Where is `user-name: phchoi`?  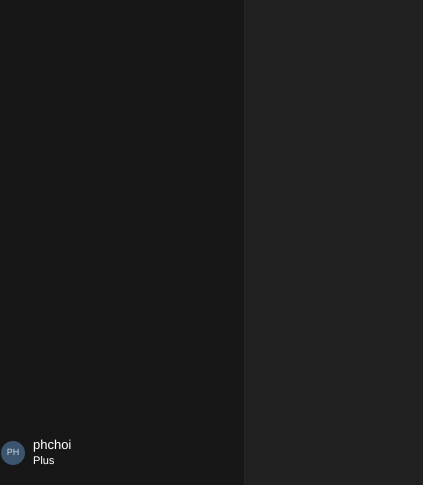 user-name: phchoi is located at coordinates (52, 445).